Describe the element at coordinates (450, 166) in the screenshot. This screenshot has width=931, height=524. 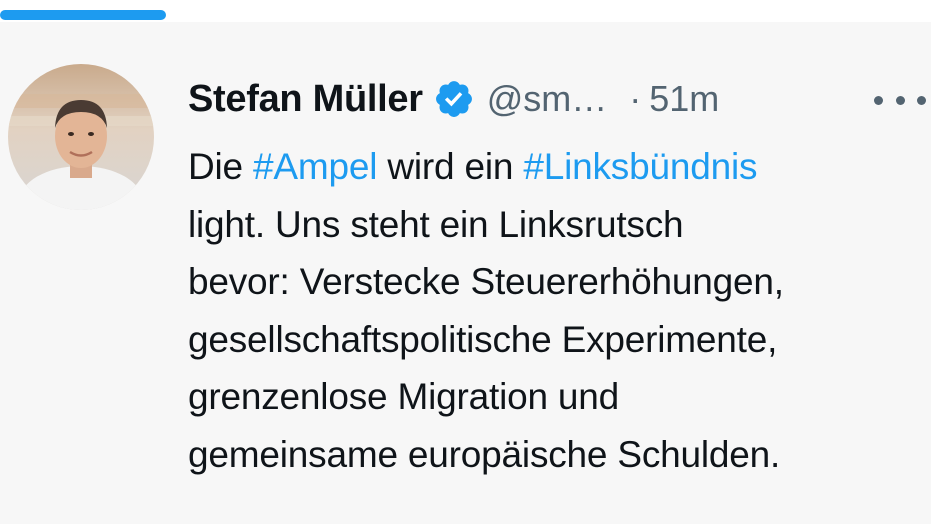
I see `text-segment: wird ein` at that location.